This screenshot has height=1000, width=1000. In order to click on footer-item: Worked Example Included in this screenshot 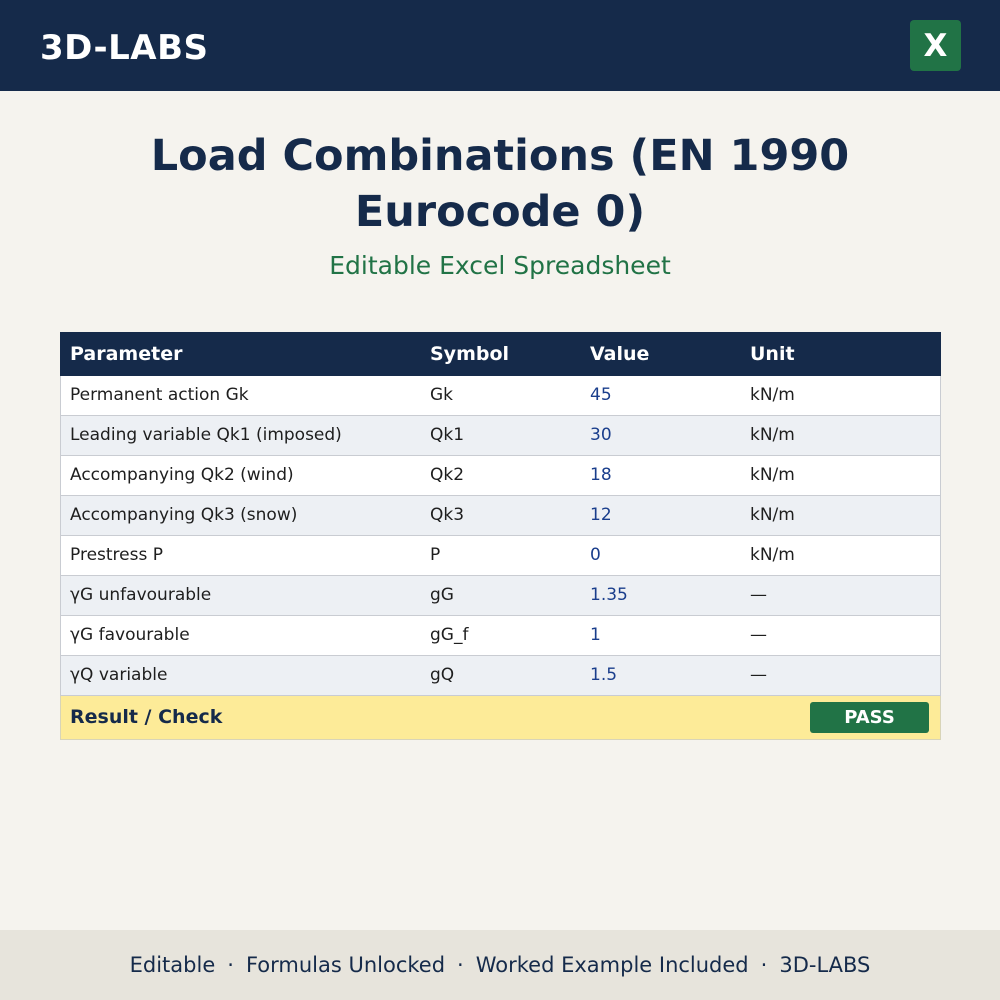, I will do `click(612, 965)`.